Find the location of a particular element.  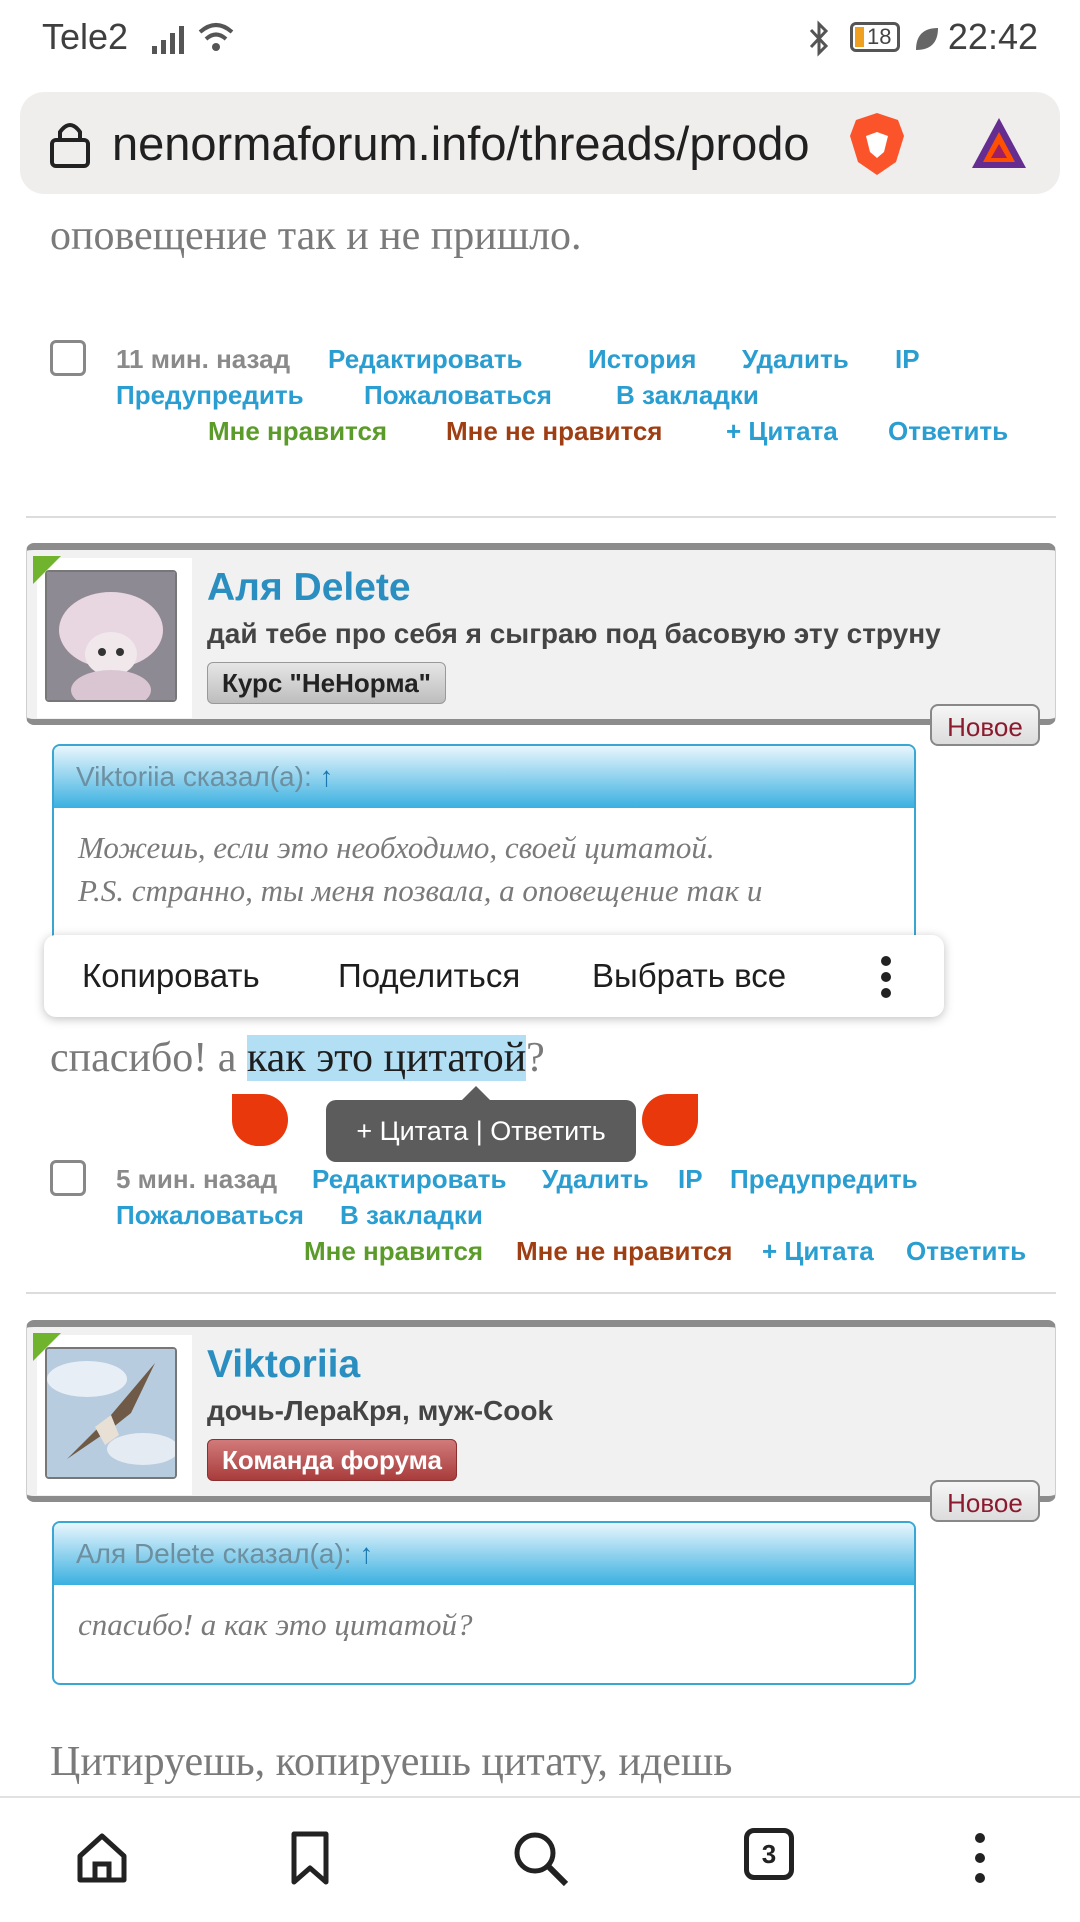

tabs-icon: 3 is located at coordinates (769, 1854).